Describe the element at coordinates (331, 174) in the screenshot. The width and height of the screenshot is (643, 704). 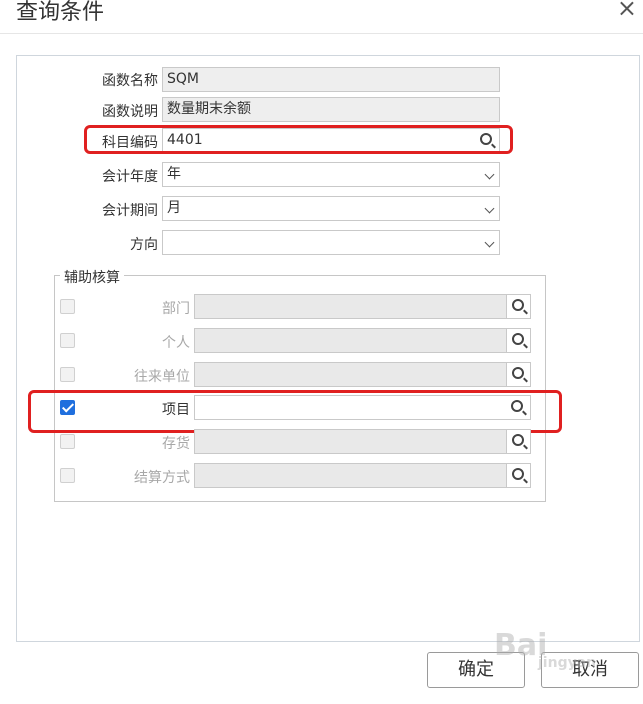
I see `fiscal-year-select: 年` at that location.